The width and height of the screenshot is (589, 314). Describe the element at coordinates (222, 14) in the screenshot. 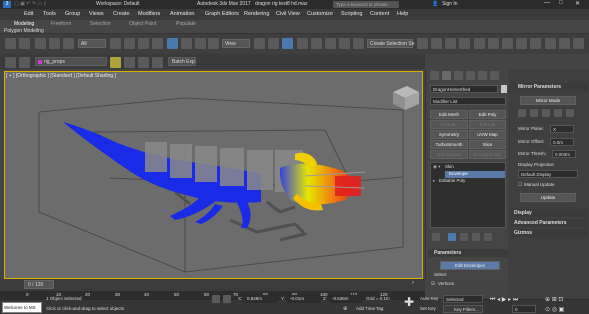

I see `menu-graph-editors: Graph Editors` at that location.